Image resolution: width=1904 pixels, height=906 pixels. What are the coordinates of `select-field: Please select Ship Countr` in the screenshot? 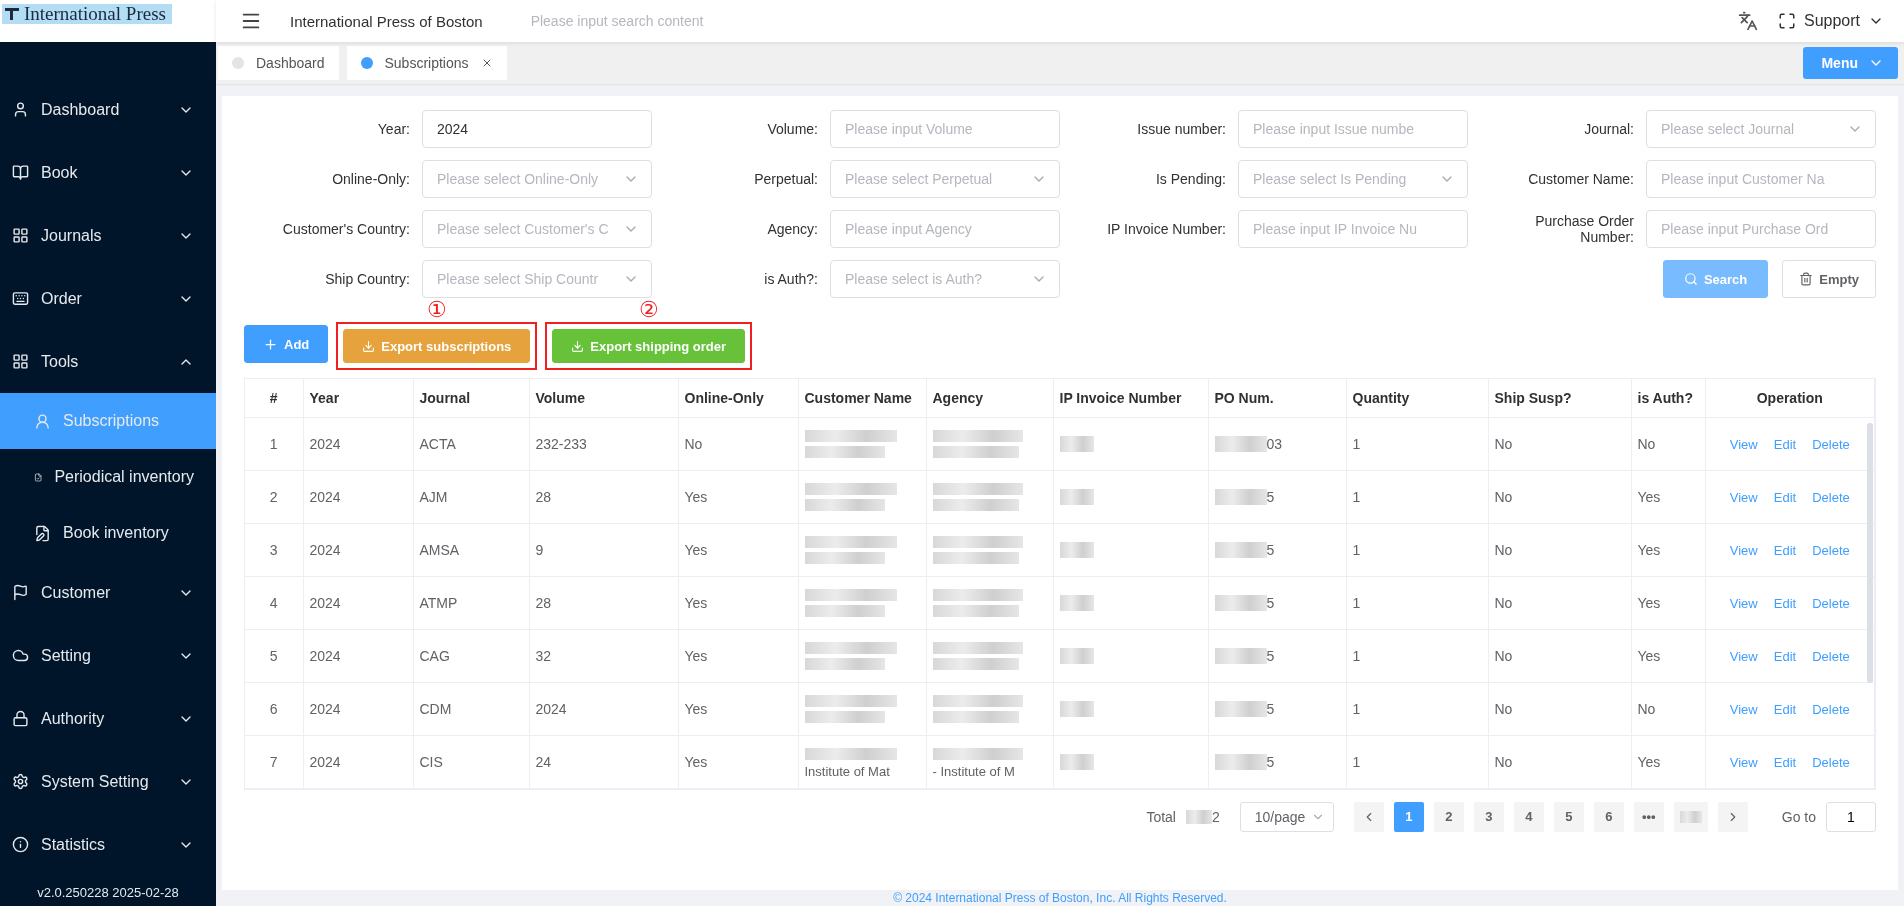 It's located at (537, 279).